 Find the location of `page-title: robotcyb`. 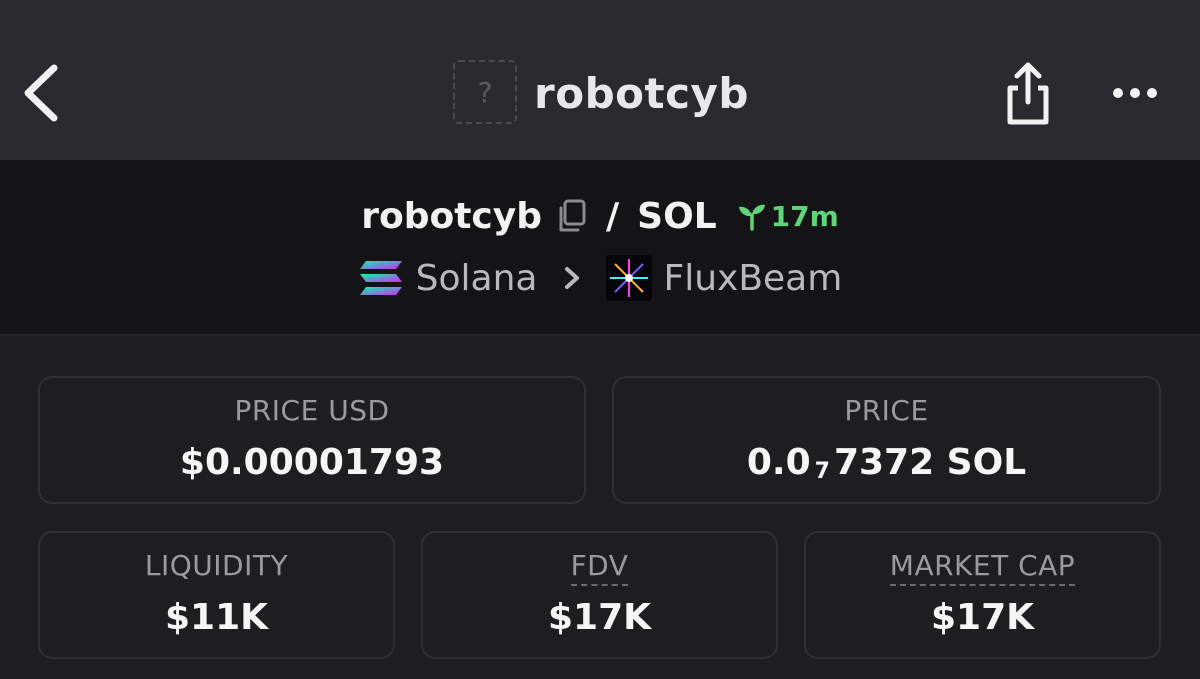

page-title: robotcyb is located at coordinates (641, 93).